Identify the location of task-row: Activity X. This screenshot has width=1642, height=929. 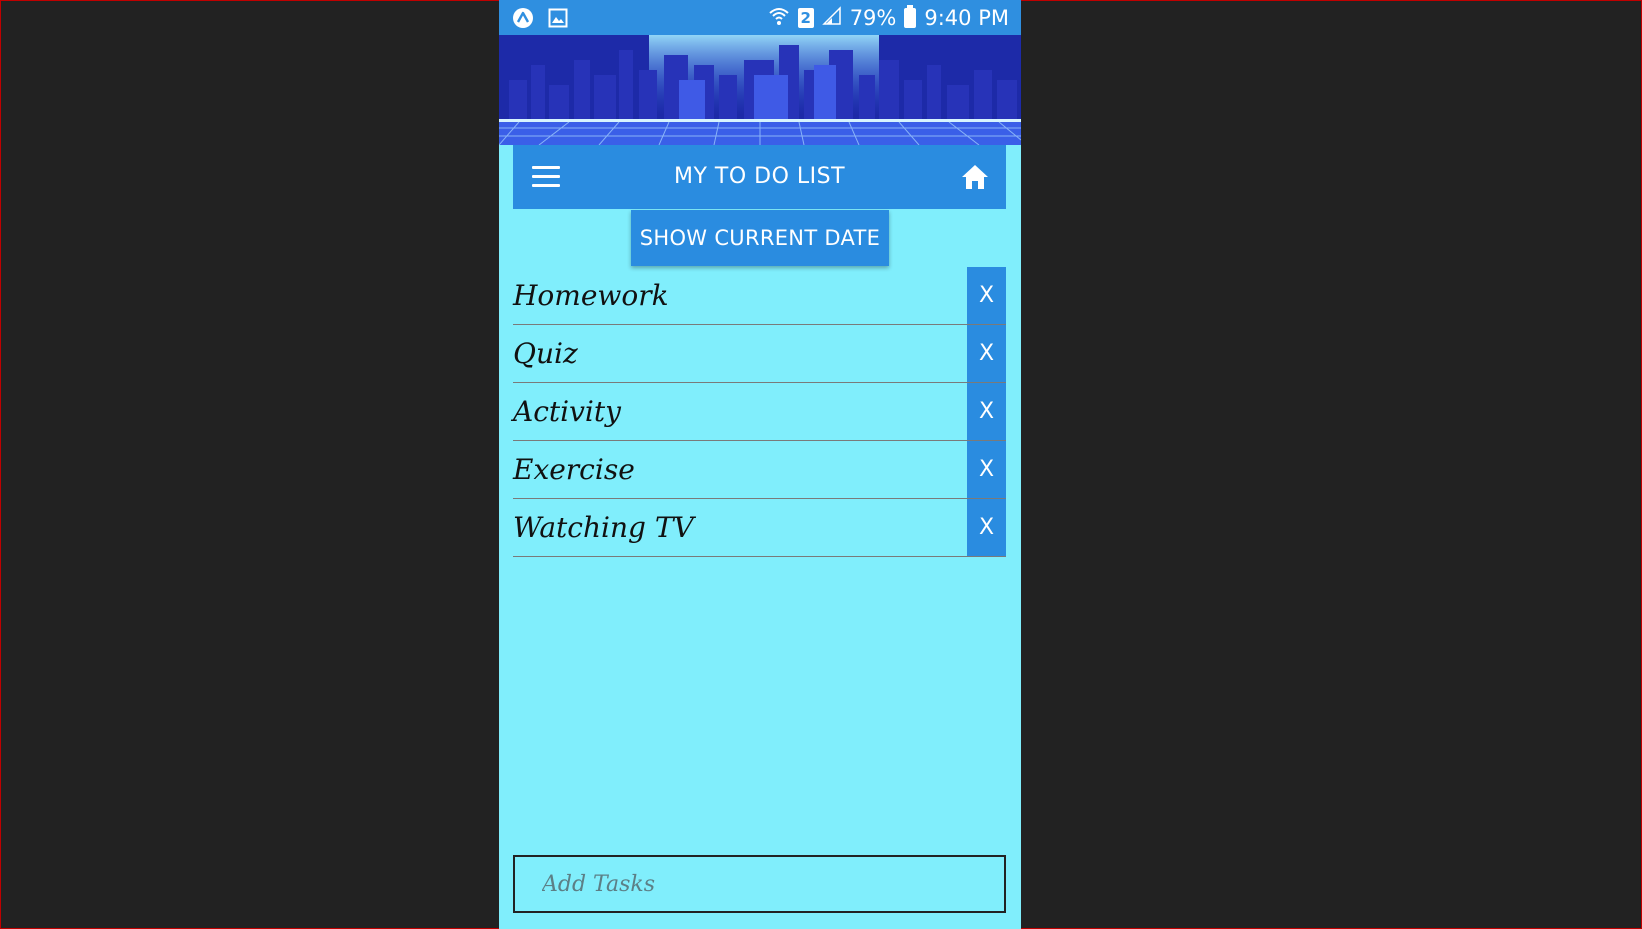
(759, 412).